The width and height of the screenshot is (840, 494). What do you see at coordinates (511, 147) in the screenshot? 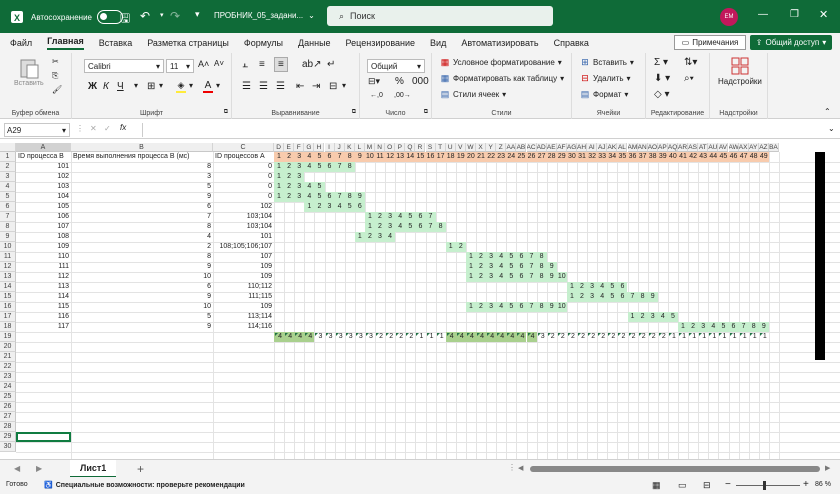
I see `col-header: AA` at bounding box center [511, 147].